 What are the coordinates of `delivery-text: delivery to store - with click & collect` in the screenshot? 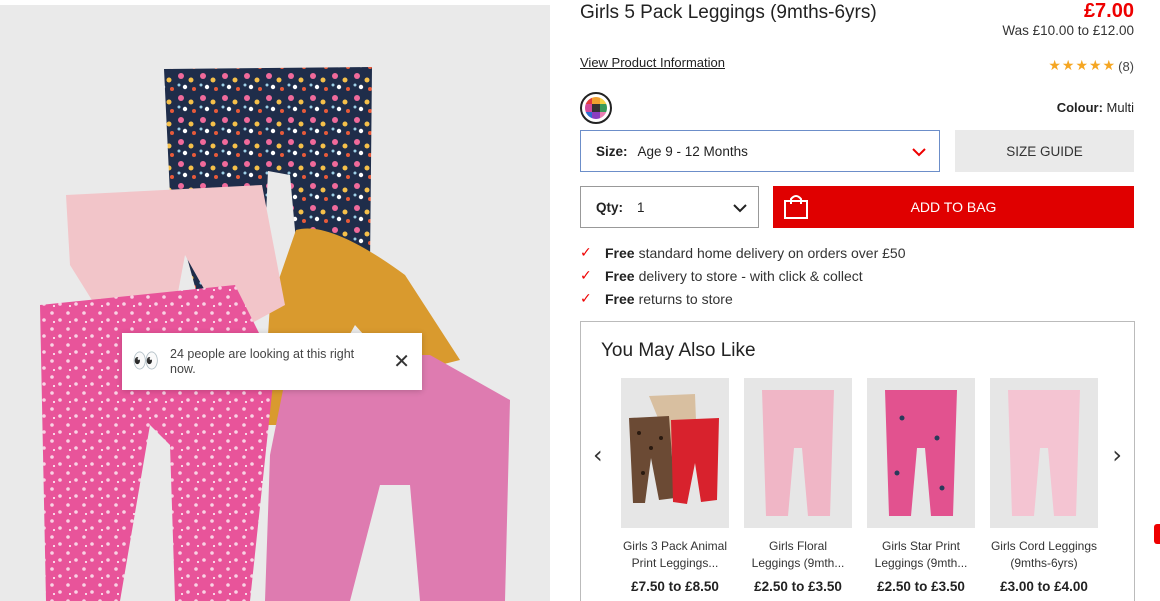 It's located at (750, 275).